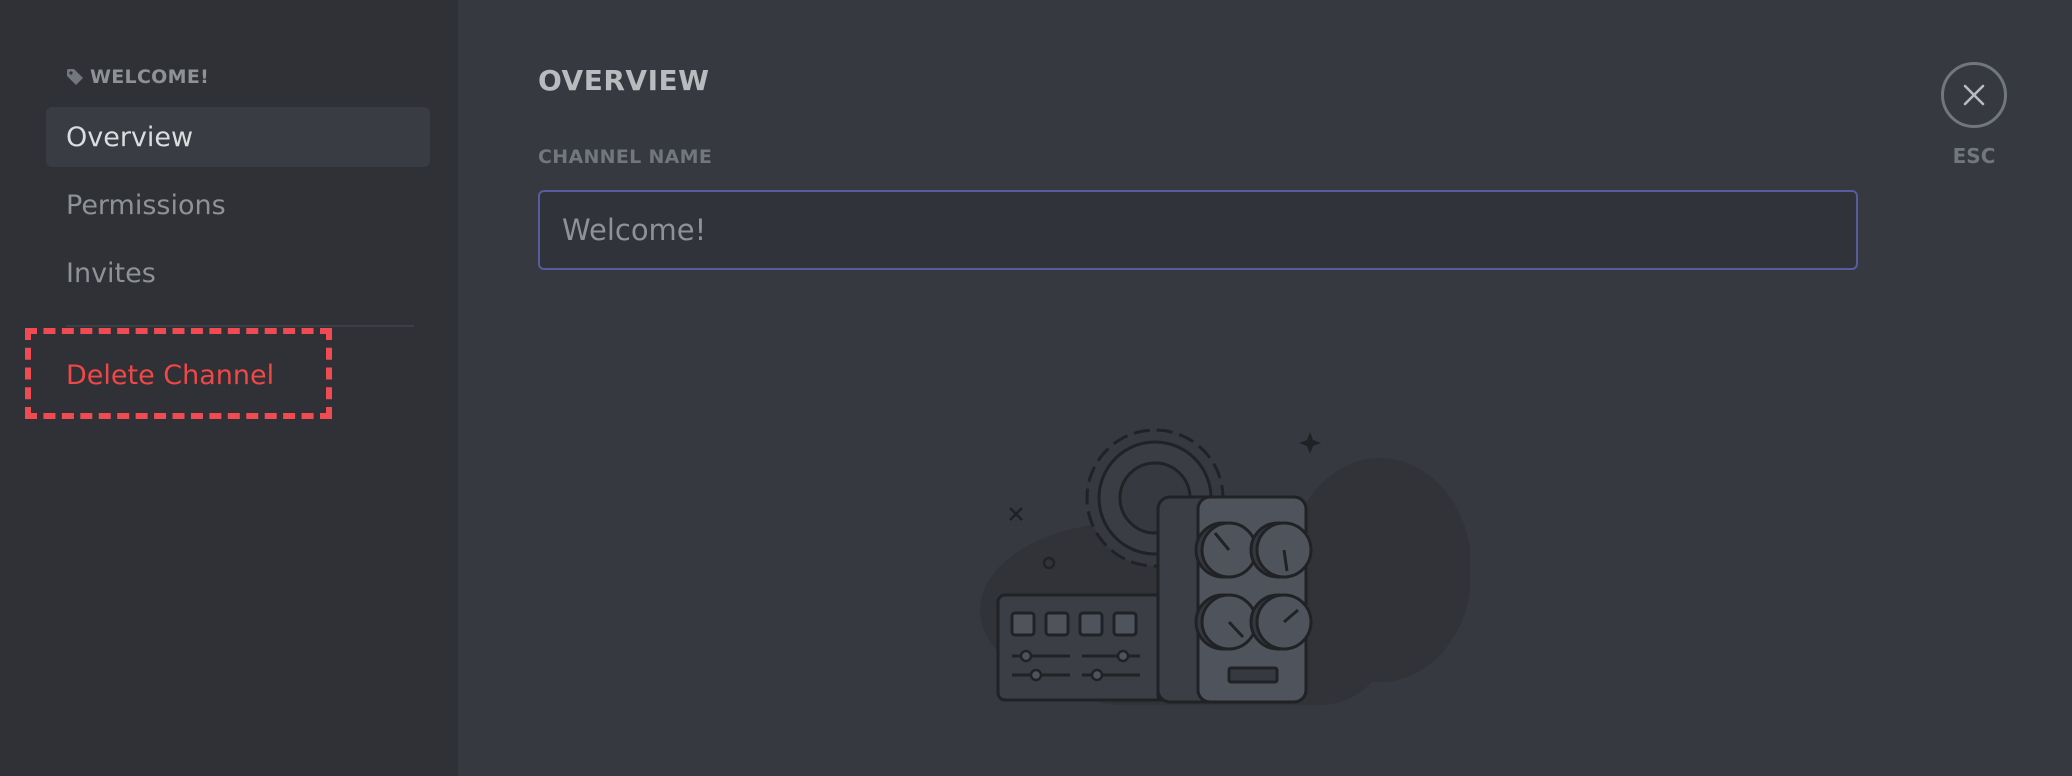 Image resolution: width=2072 pixels, height=776 pixels. I want to click on channel-name-input, so click(1198, 230).